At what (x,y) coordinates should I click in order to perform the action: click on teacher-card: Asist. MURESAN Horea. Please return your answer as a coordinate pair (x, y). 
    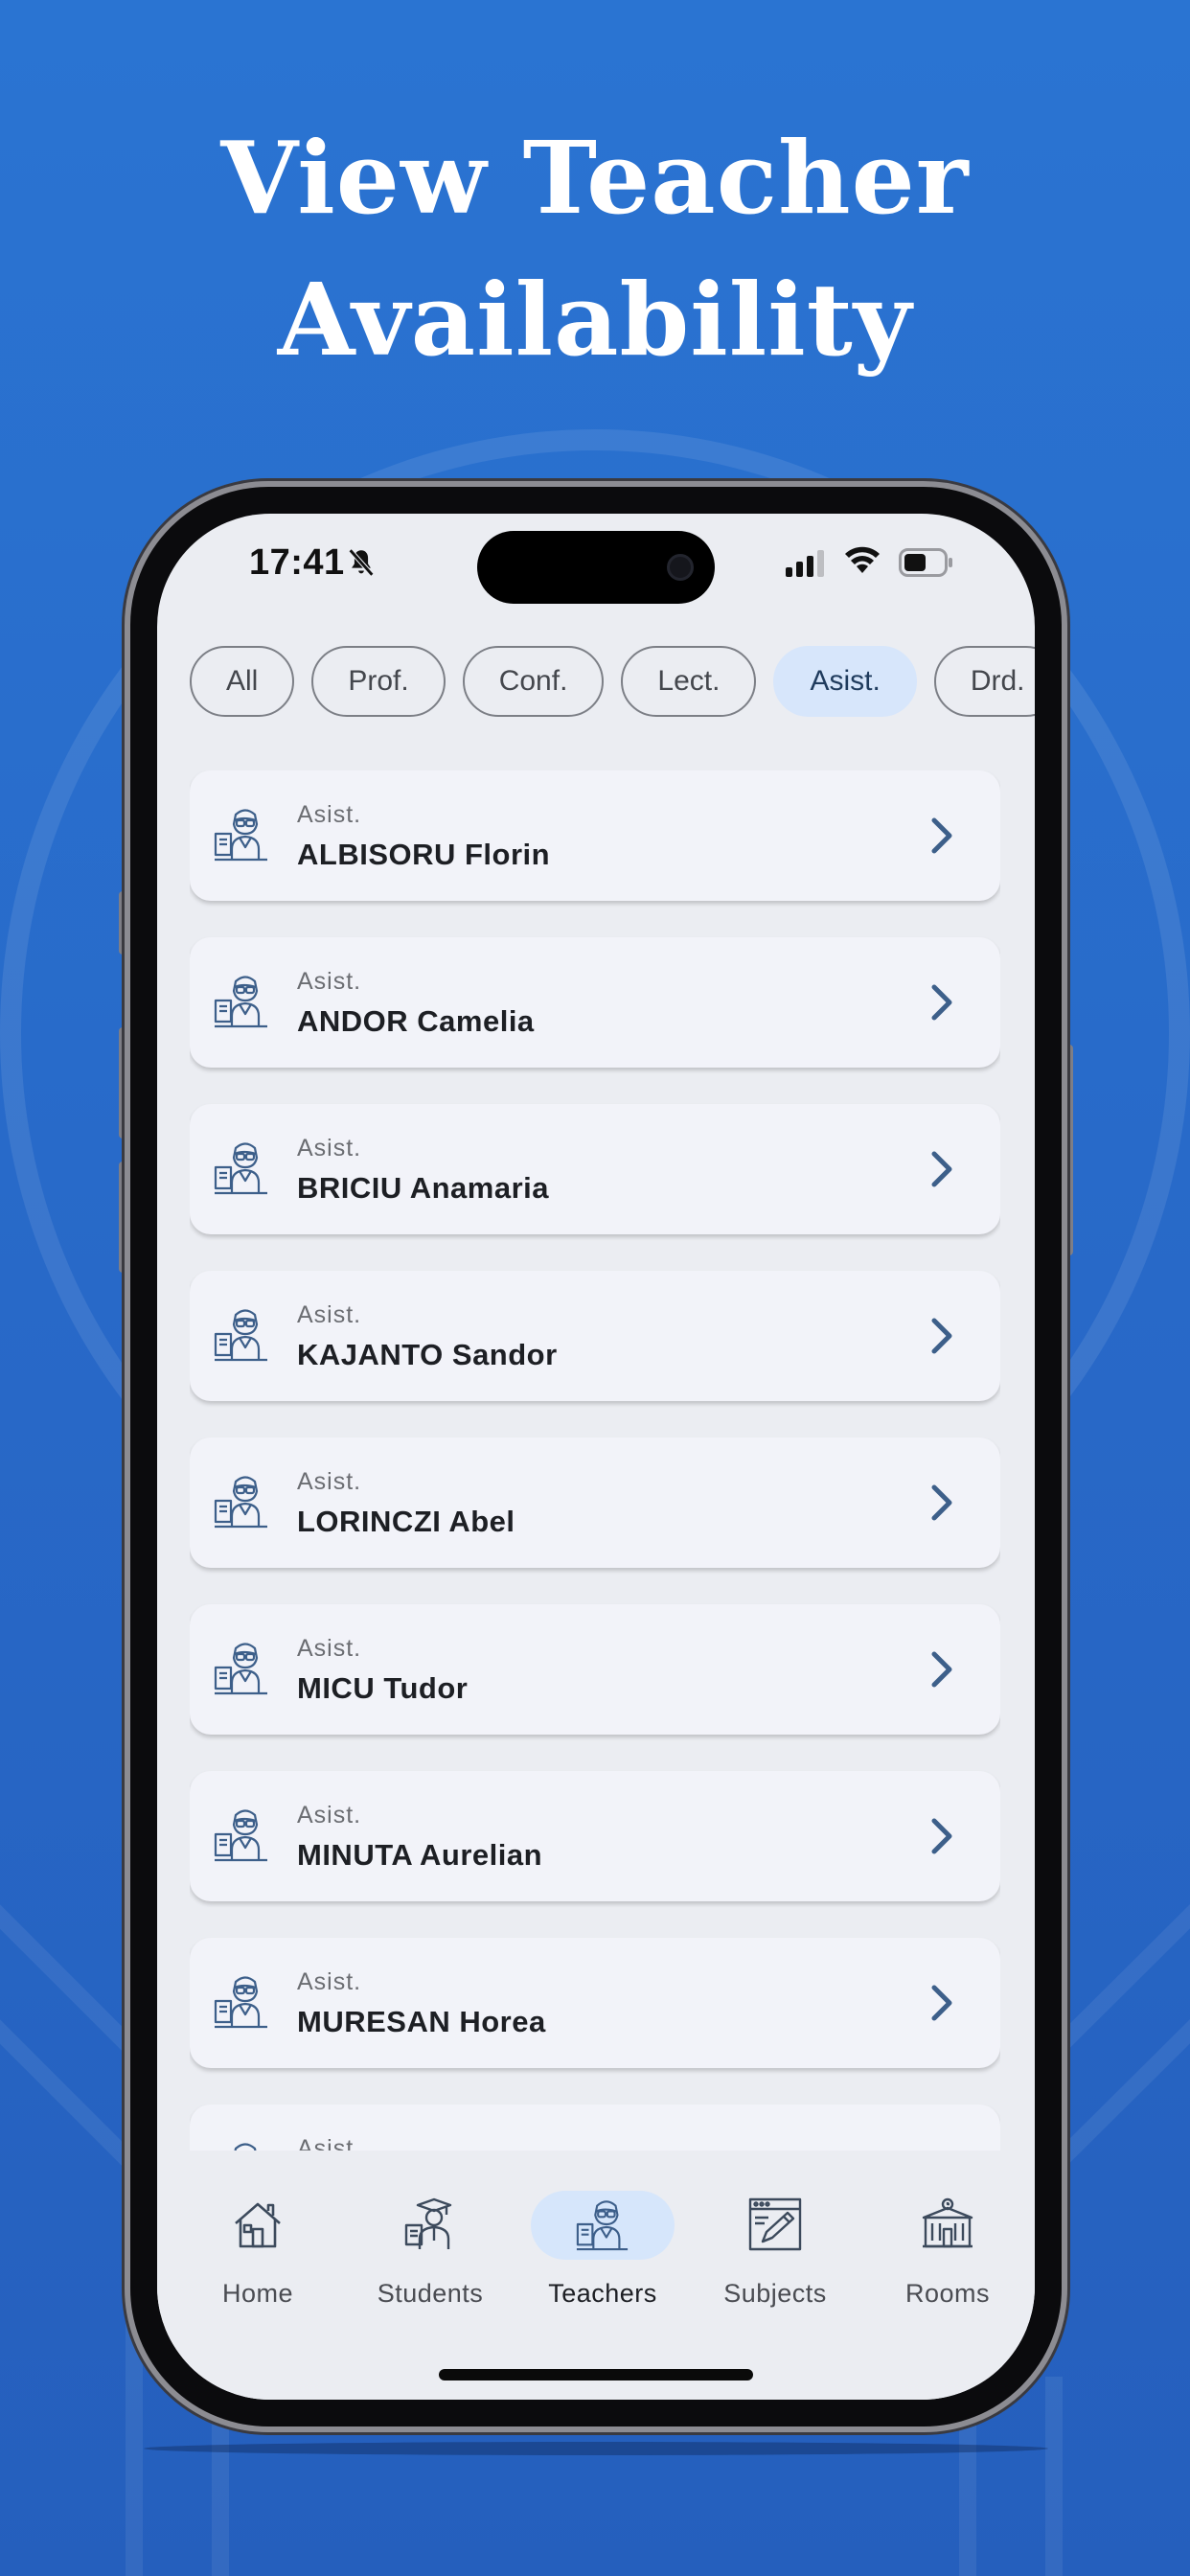
    Looking at the image, I should click on (595, 2003).